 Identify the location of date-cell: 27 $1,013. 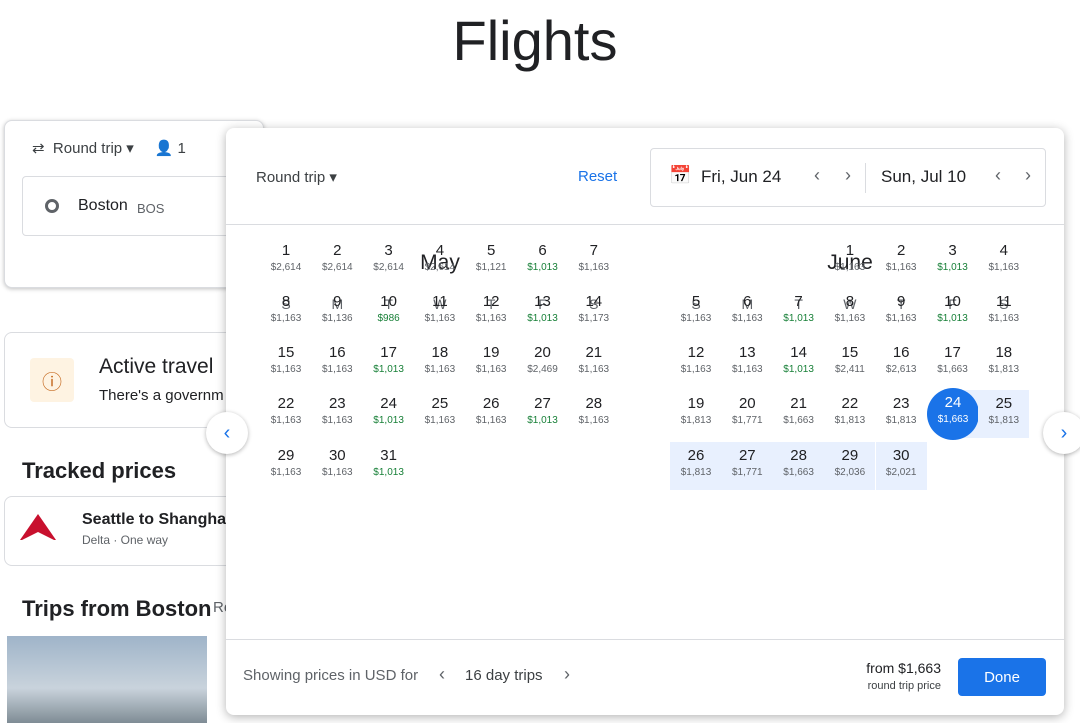
(542, 414).